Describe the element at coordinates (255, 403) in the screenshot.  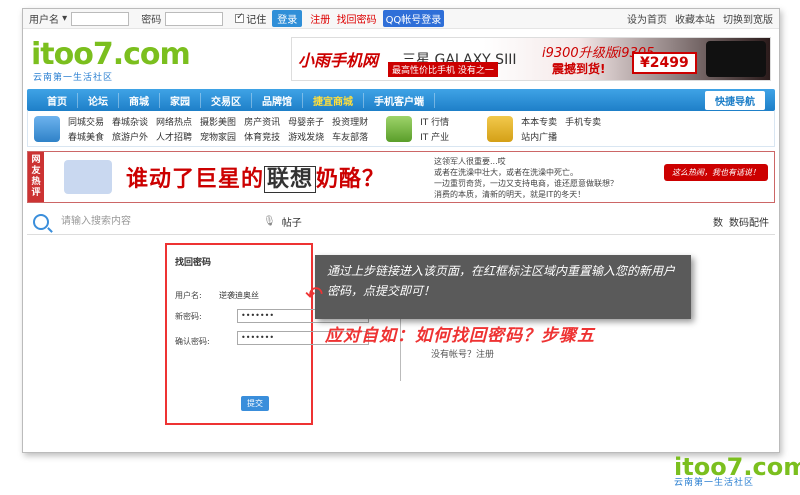
I see `submit-button: 提交` at that location.